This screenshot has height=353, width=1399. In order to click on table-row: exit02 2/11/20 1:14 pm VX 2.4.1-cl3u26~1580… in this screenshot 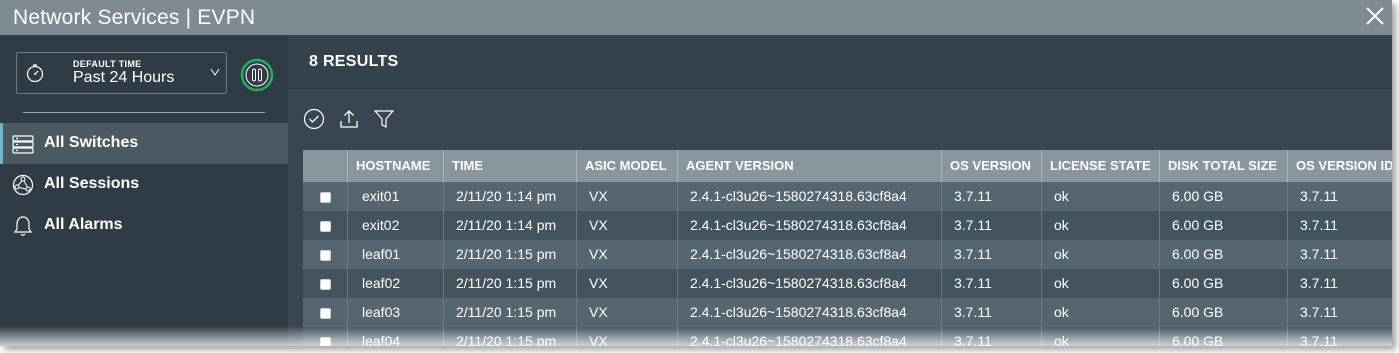, I will do `click(847, 225)`.